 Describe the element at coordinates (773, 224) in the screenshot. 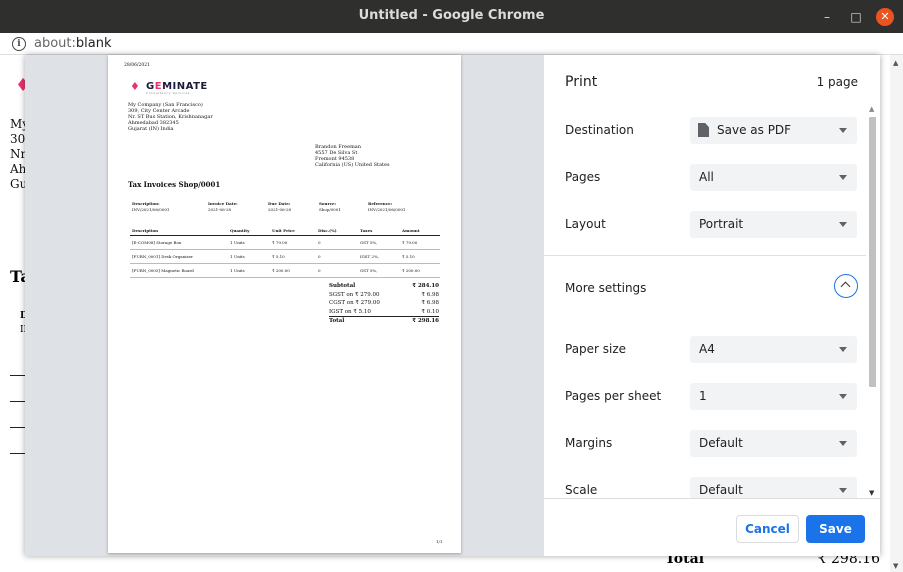

I see `layout-select: Portrait` at that location.